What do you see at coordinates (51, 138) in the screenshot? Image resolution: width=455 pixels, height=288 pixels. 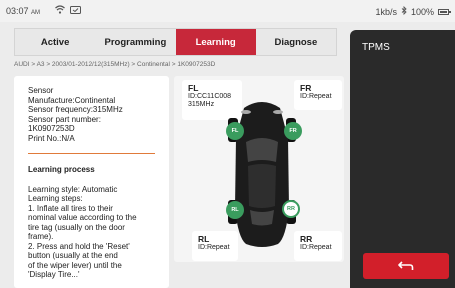 I see `sensor-print-no: Print No.:N/A` at bounding box center [51, 138].